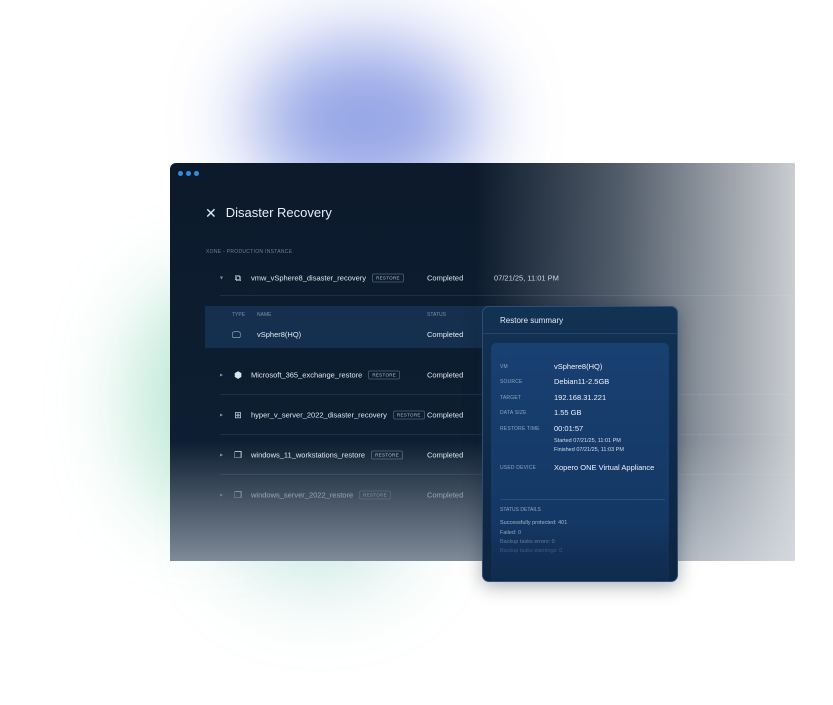  I want to click on field-value: vSphere8(HQ), so click(578, 366).